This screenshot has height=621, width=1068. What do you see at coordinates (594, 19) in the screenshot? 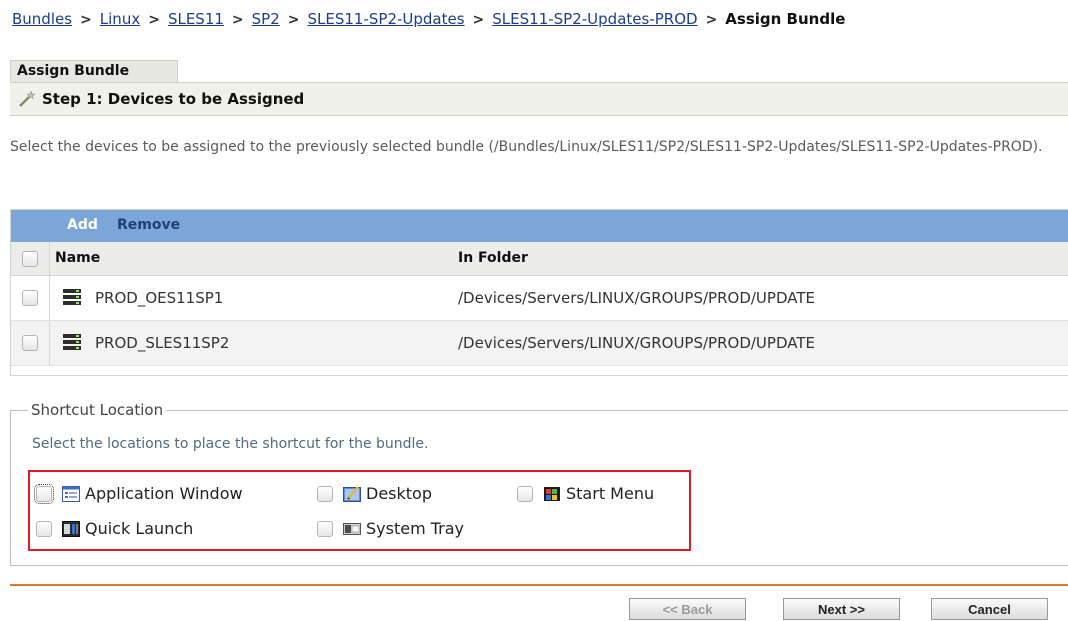
I see `breadcrumb-link-sles11-sp2-updates-prod: SLES11-SP2-Updates-PROD` at bounding box center [594, 19].